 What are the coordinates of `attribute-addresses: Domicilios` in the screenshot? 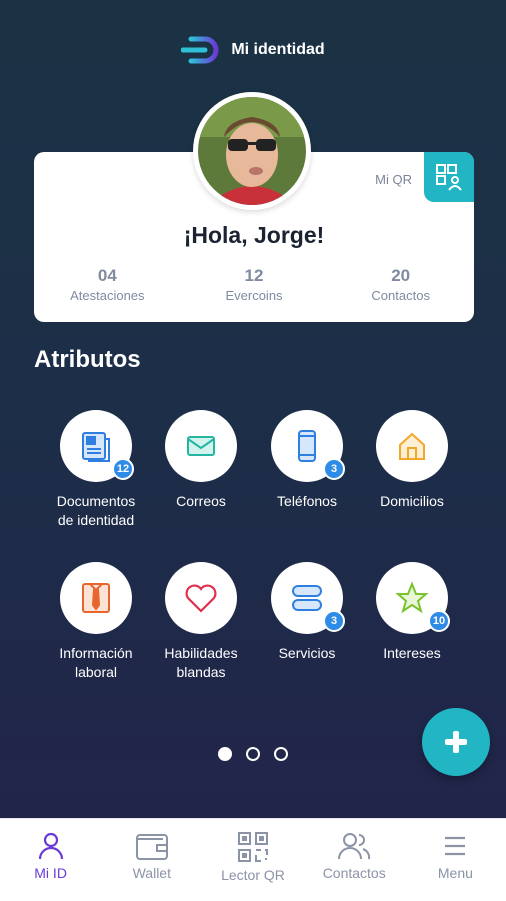 It's located at (412, 460).